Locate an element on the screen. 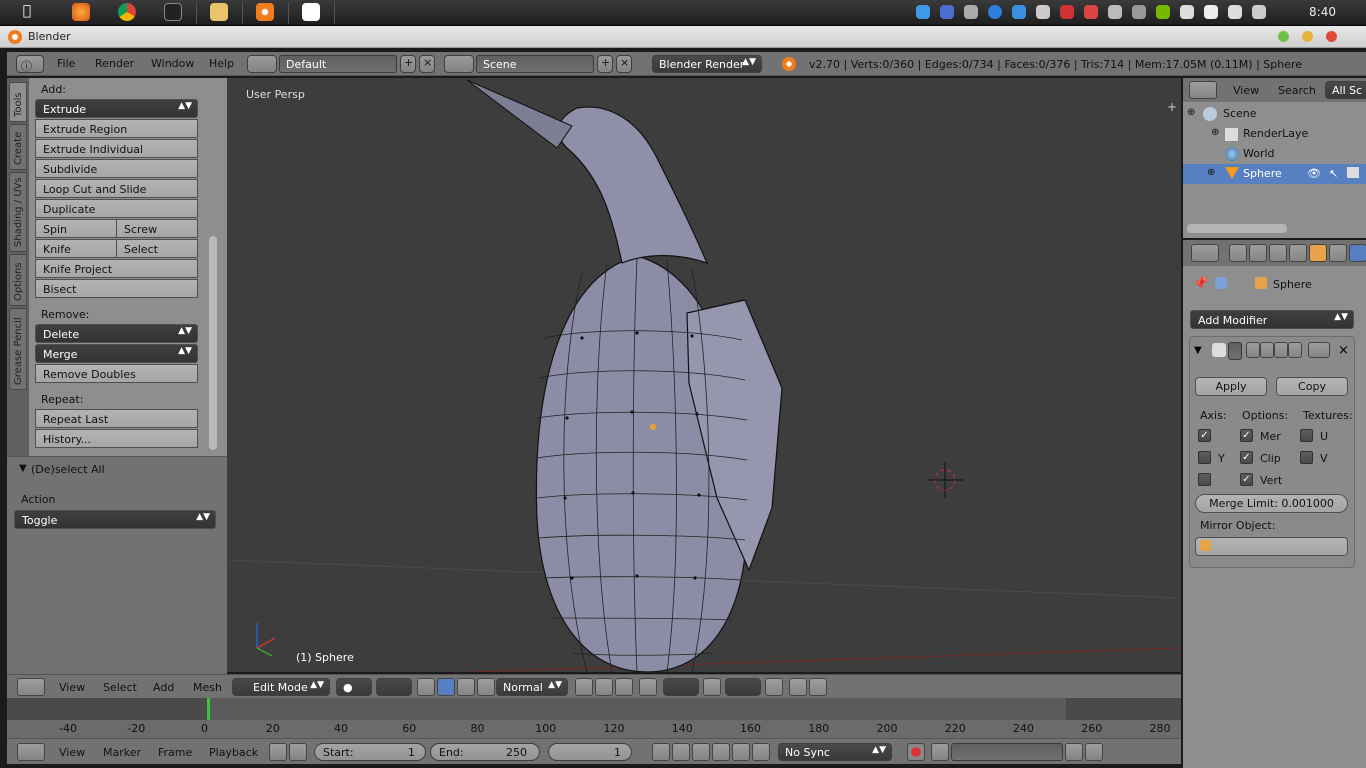 This screenshot has height=768, width=1366. outliner-menu-search: Search is located at coordinates (1297, 90).